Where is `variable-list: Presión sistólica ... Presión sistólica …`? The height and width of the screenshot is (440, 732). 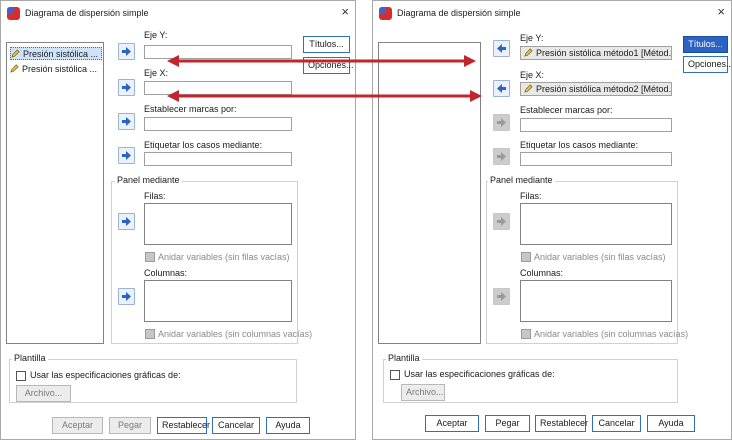
variable-list: Presión sistólica ... Presión sistólica … is located at coordinates (55, 193).